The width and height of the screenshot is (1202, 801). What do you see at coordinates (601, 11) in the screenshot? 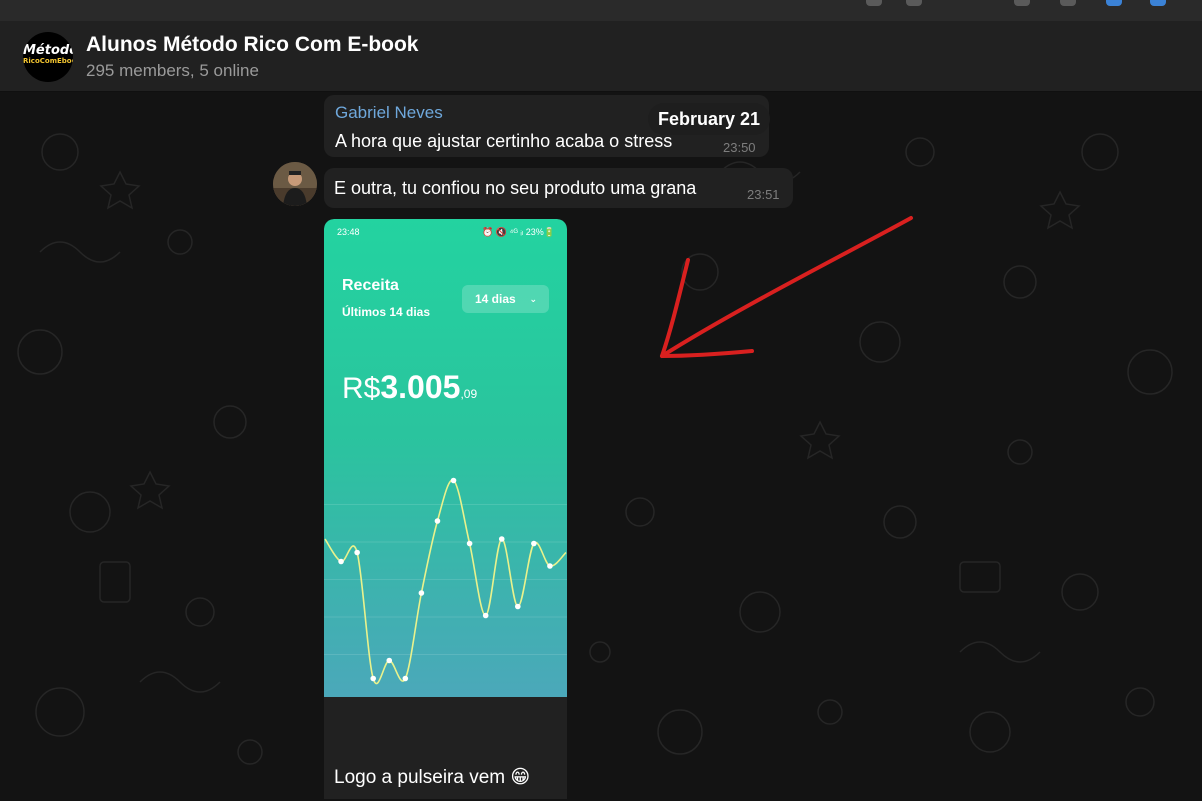
I see `window-top-strip` at bounding box center [601, 11].